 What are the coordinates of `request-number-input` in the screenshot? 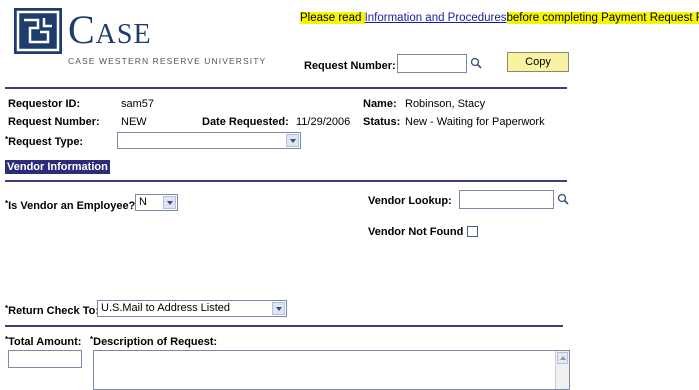 It's located at (432, 63).